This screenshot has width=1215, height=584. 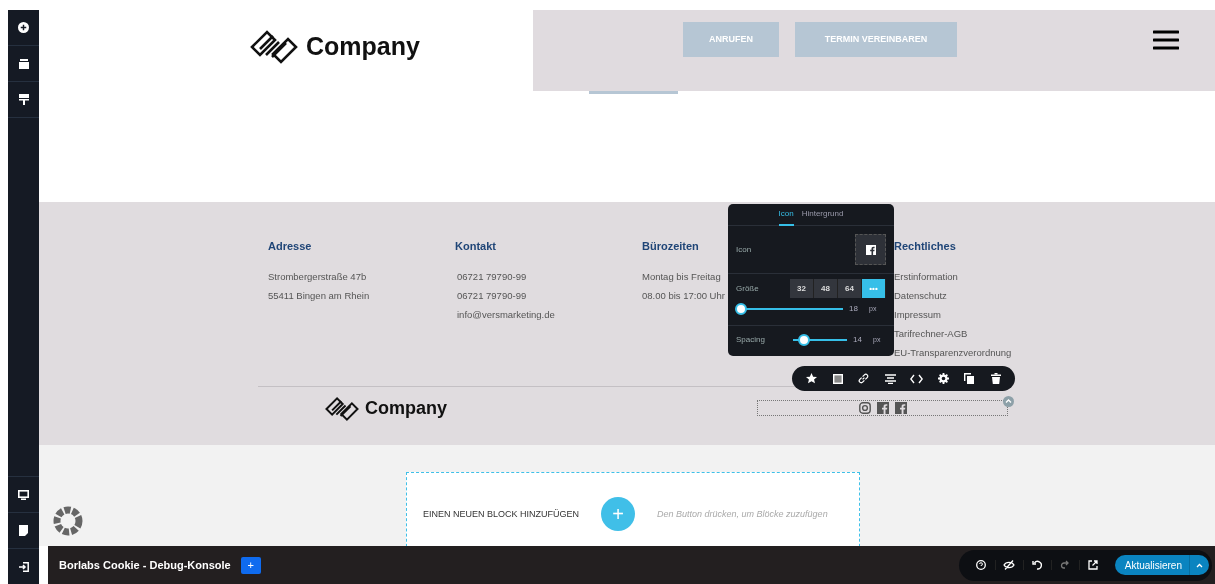 What do you see at coordinates (475, 246) in the screenshot?
I see `column-heading: Kontakt` at bounding box center [475, 246].